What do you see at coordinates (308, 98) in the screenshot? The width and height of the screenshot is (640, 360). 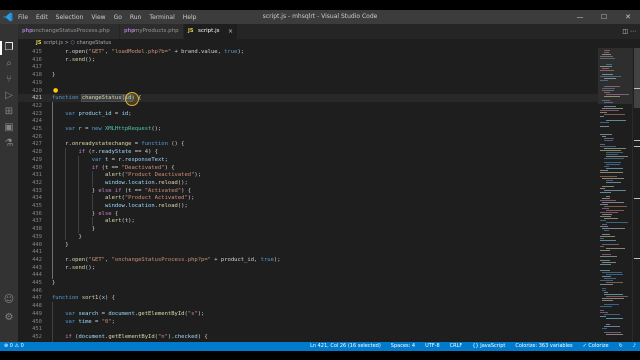 I see `code-line: 421 function changeStatus(id) {` at bounding box center [308, 98].